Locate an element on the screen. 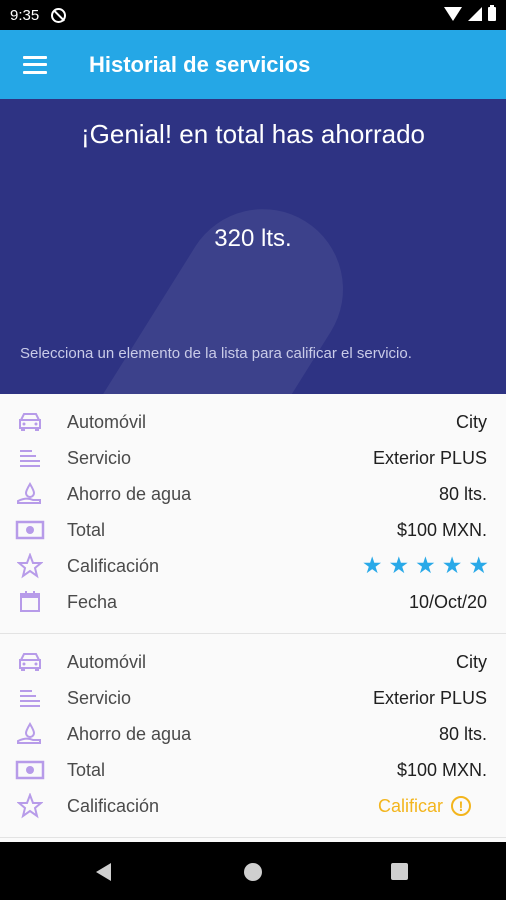  status-bar: 9:35 is located at coordinates (253, 15).